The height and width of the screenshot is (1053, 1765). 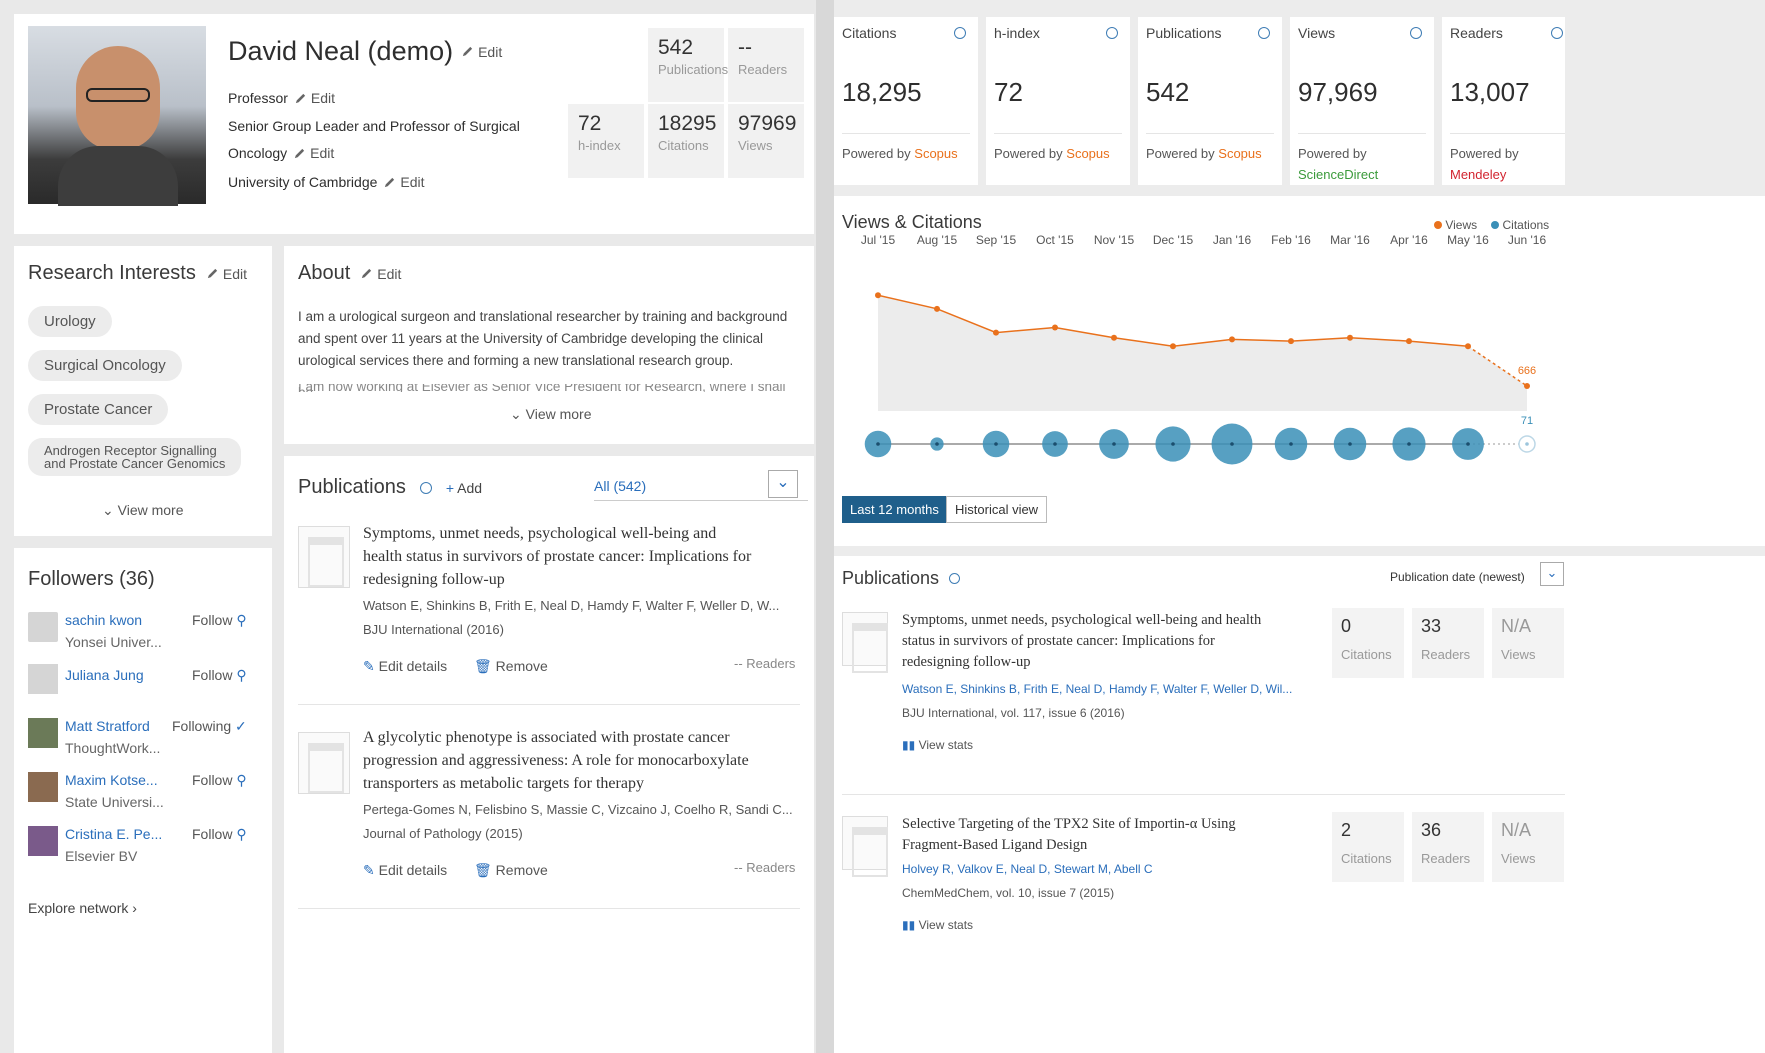 What do you see at coordinates (686, 141) in the screenshot?
I see `stat-citations: 18295 Citations` at bounding box center [686, 141].